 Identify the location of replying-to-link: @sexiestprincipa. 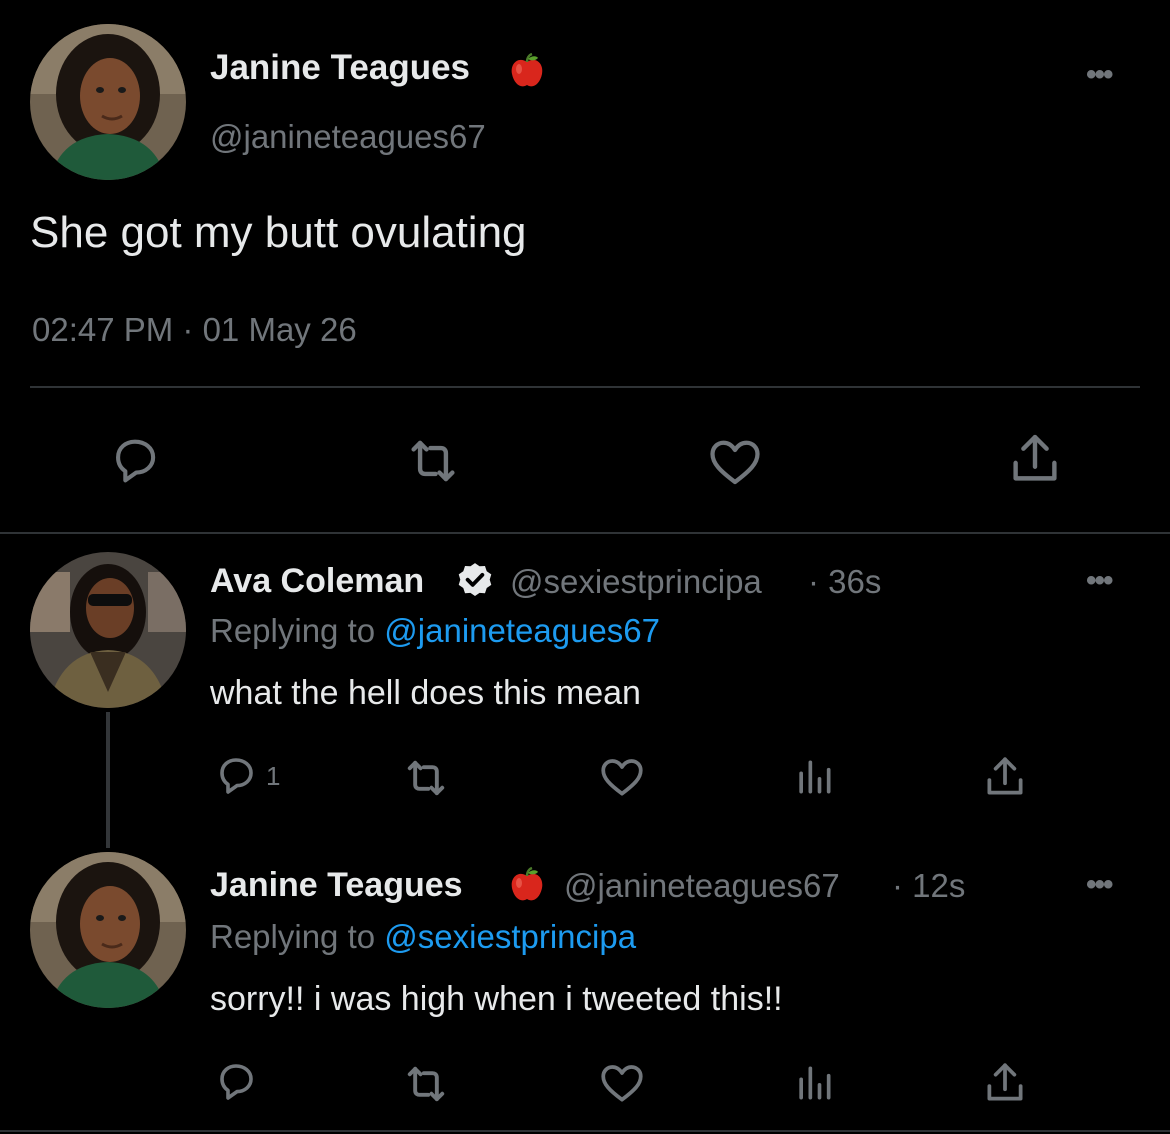
(510, 936).